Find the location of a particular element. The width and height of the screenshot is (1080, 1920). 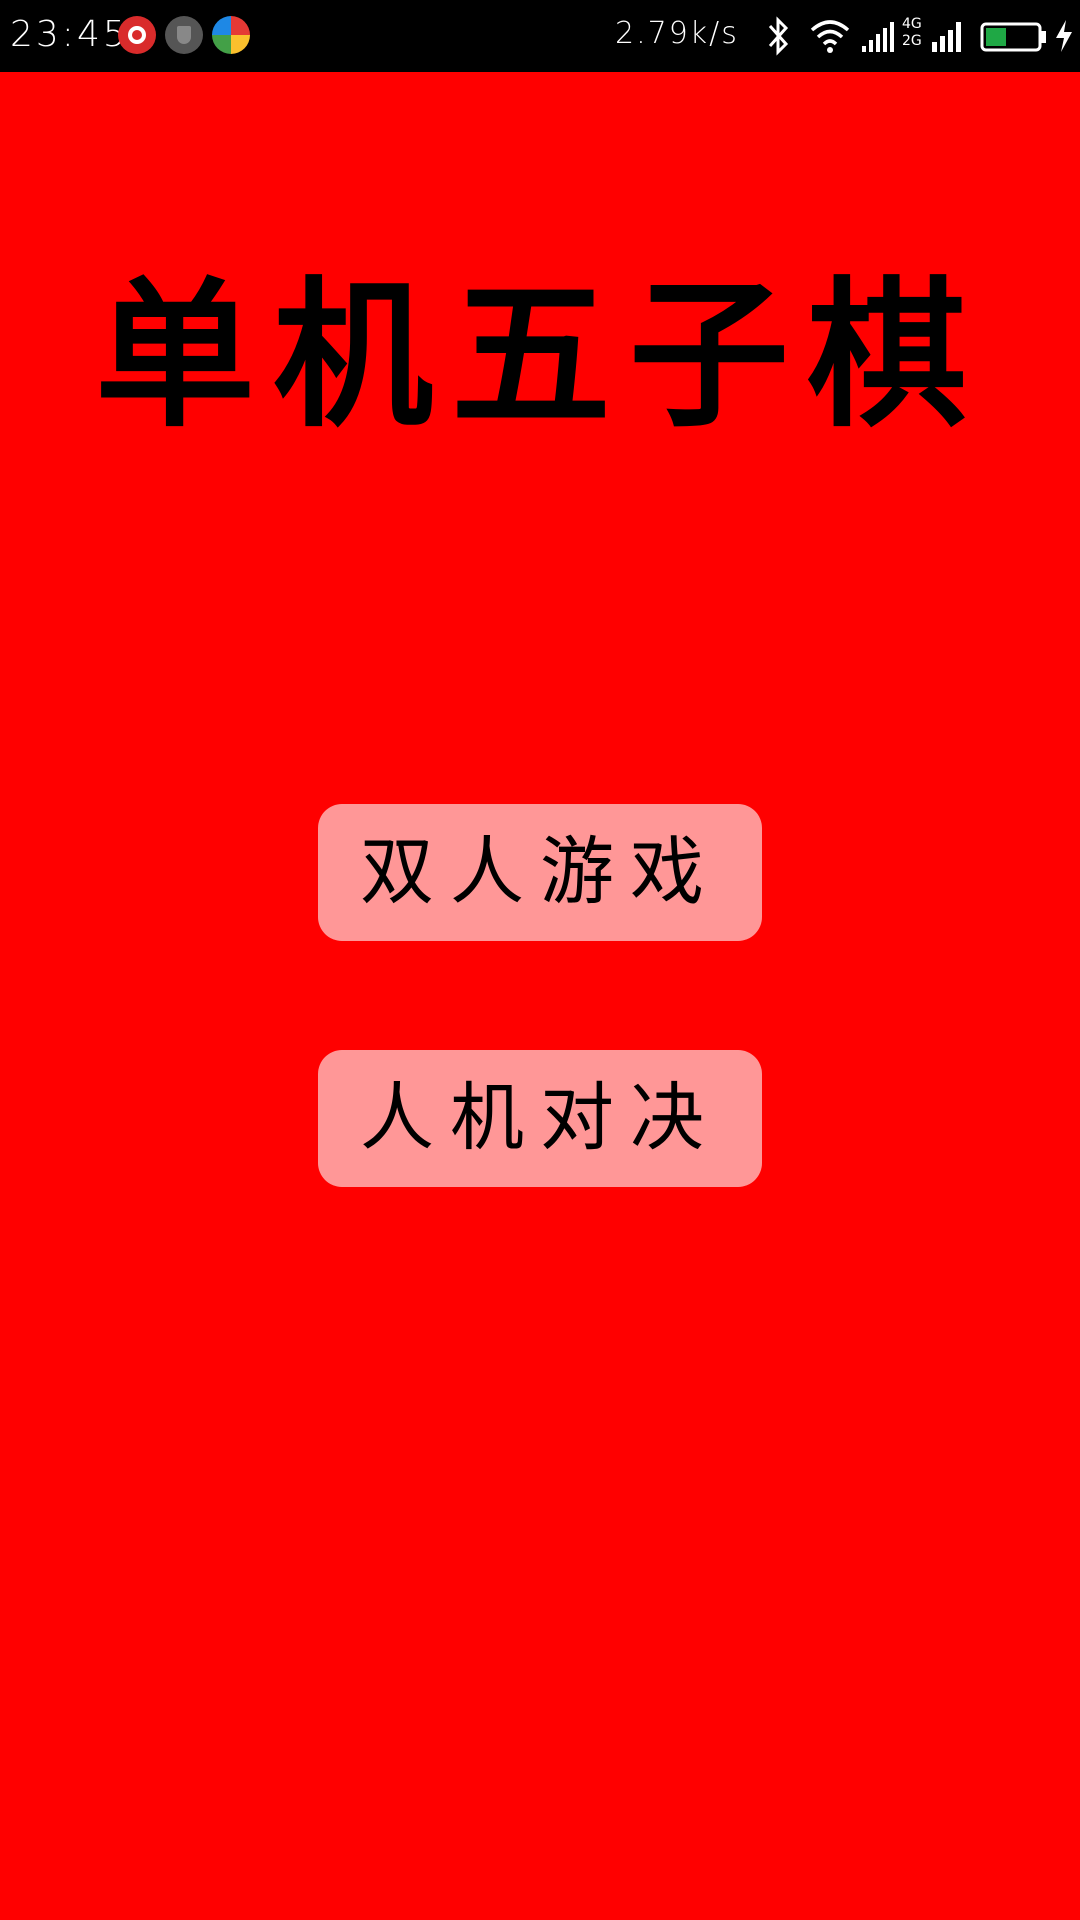

music-app-icon is located at coordinates (137, 35).